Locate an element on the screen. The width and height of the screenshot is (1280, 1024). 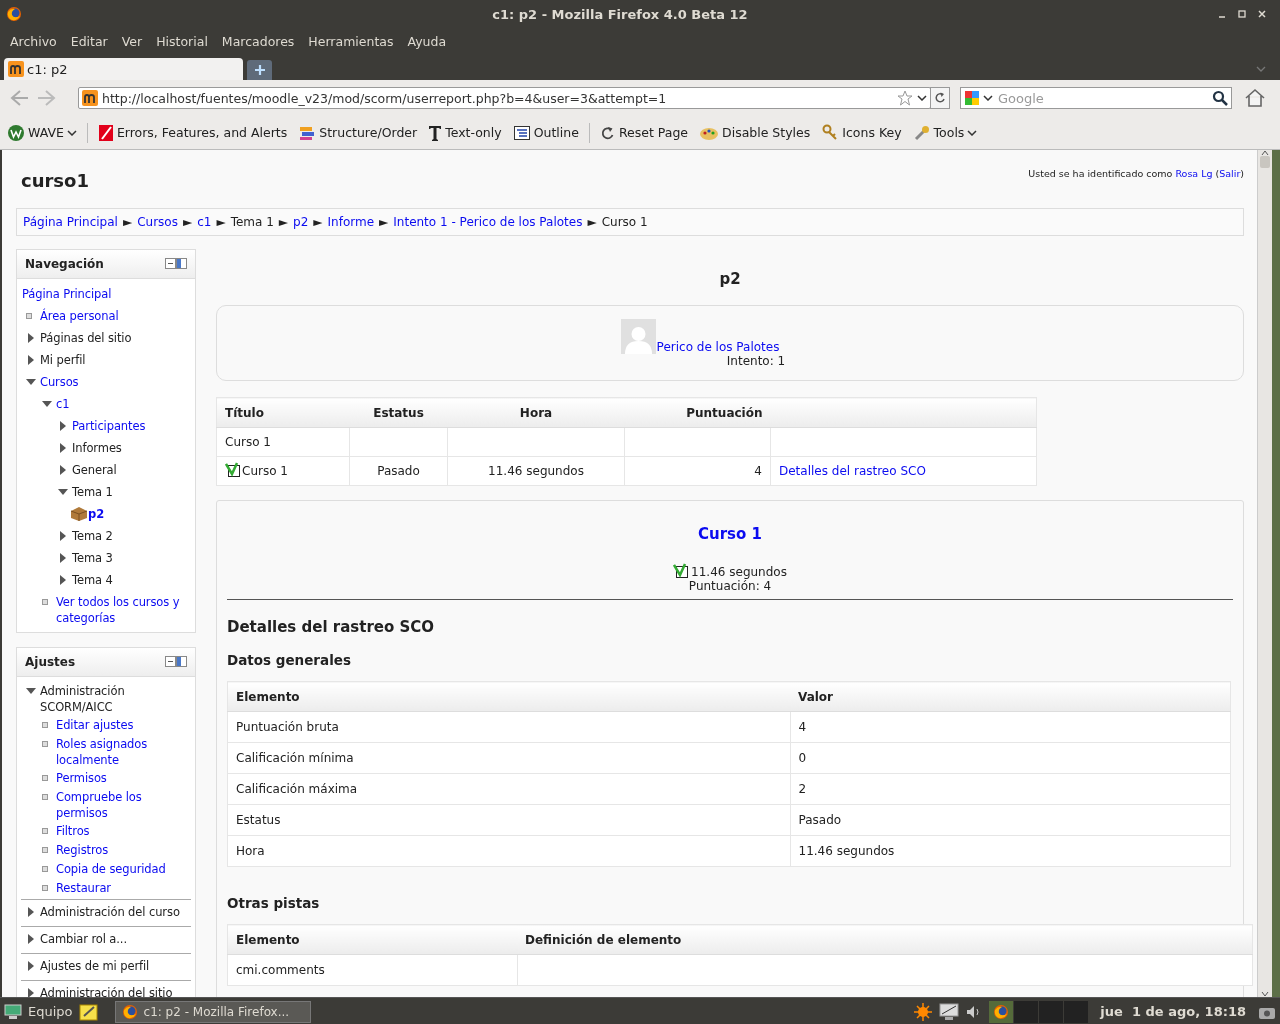
nav-link: Página Principal is located at coordinates (67, 294).